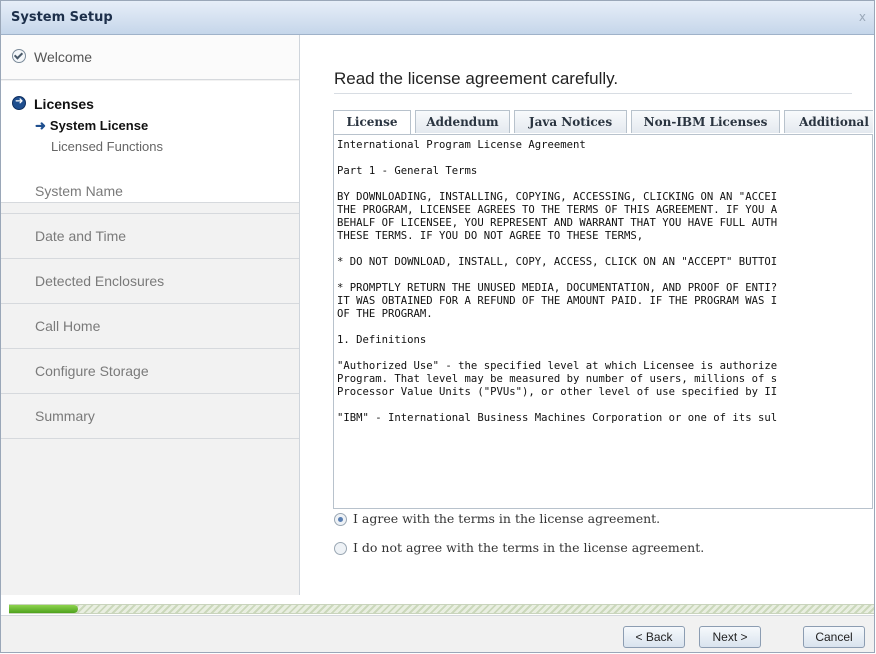 The image size is (876, 654). Describe the element at coordinates (99, 125) in the screenshot. I see `sidebar-subitem-label: System License` at that location.